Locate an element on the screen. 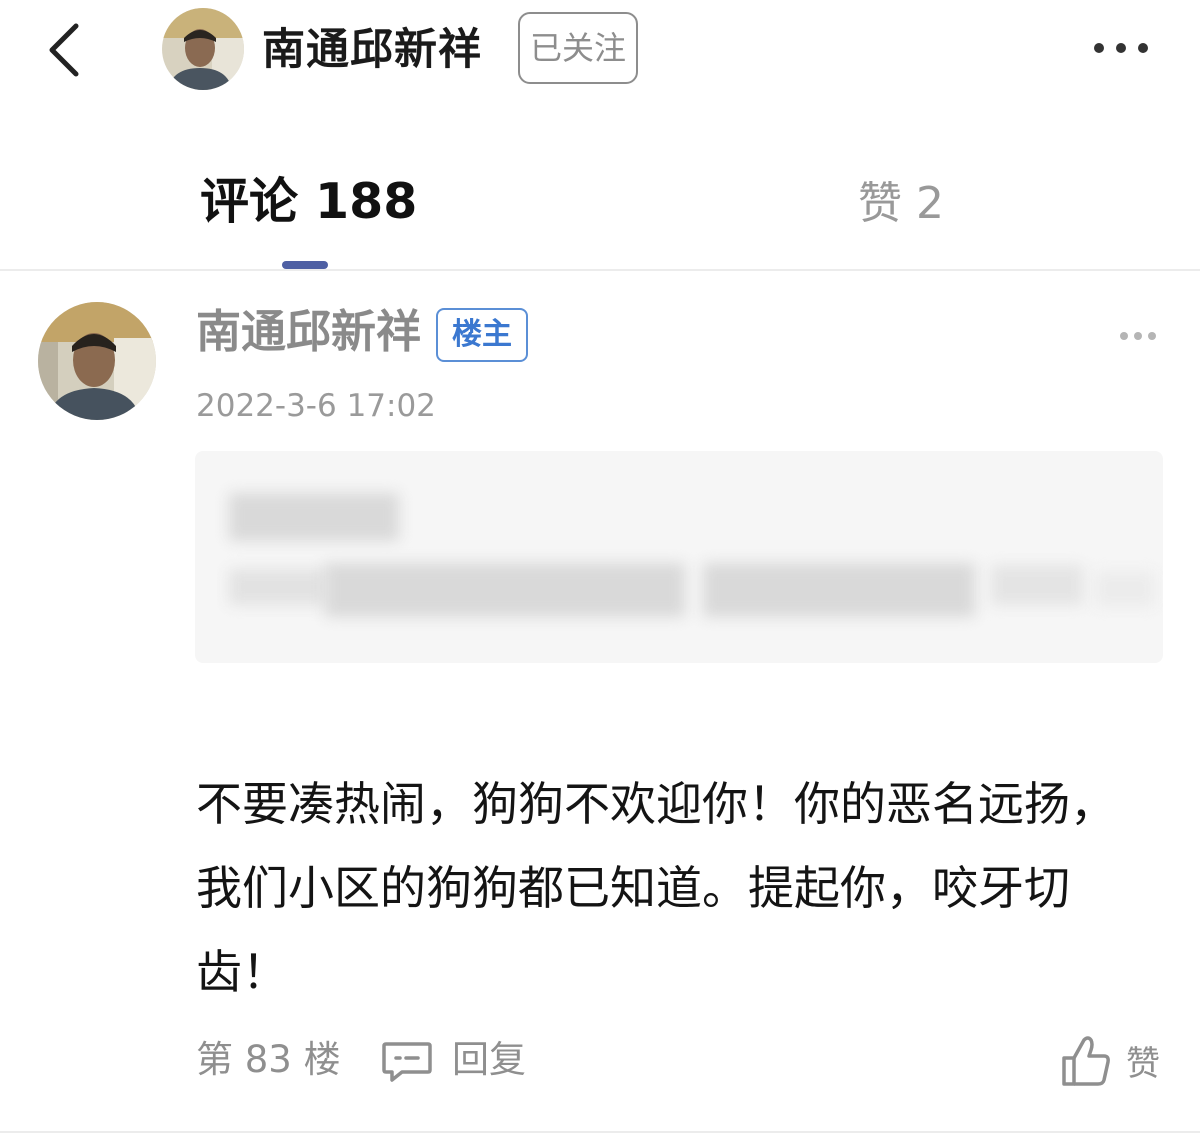  header-avatar is located at coordinates (203, 49).